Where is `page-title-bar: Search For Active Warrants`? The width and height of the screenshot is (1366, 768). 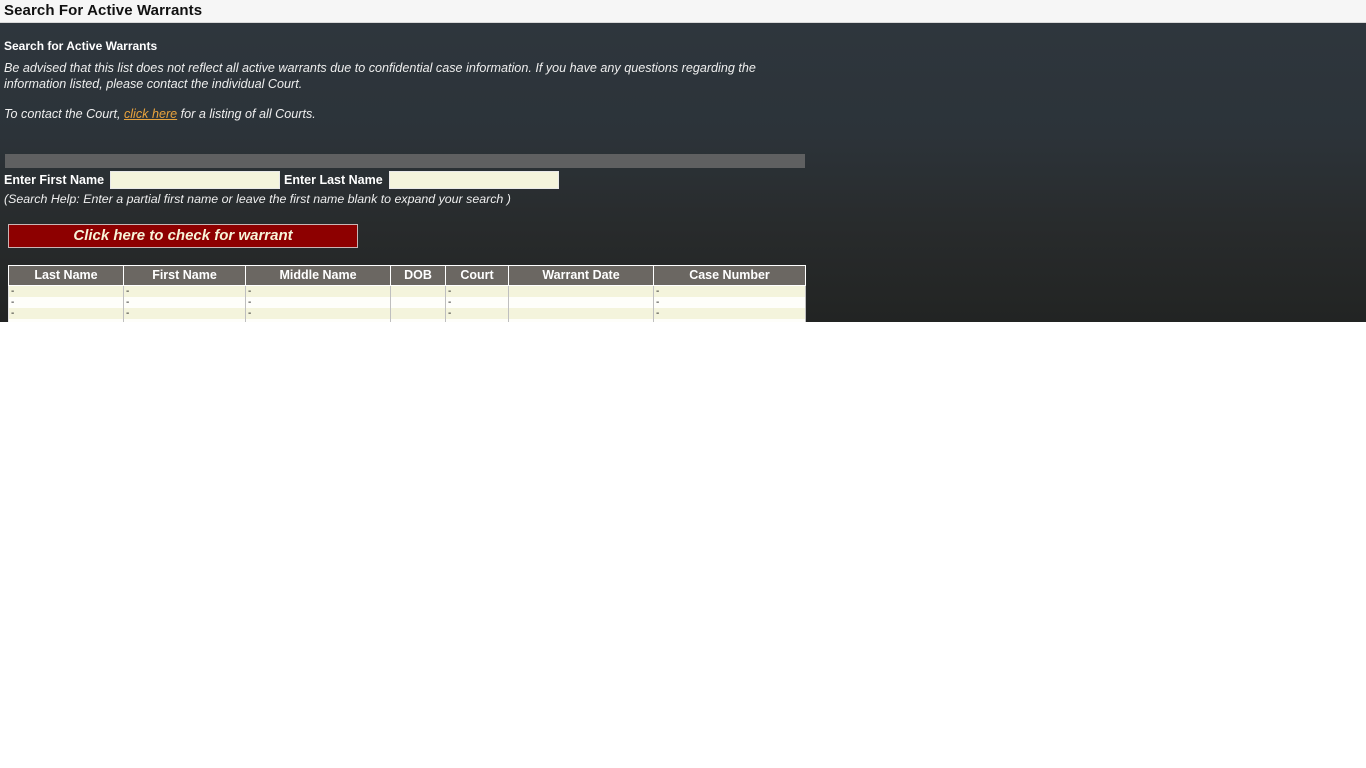 page-title-bar: Search For Active Warrants is located at coordinates (683, 11).